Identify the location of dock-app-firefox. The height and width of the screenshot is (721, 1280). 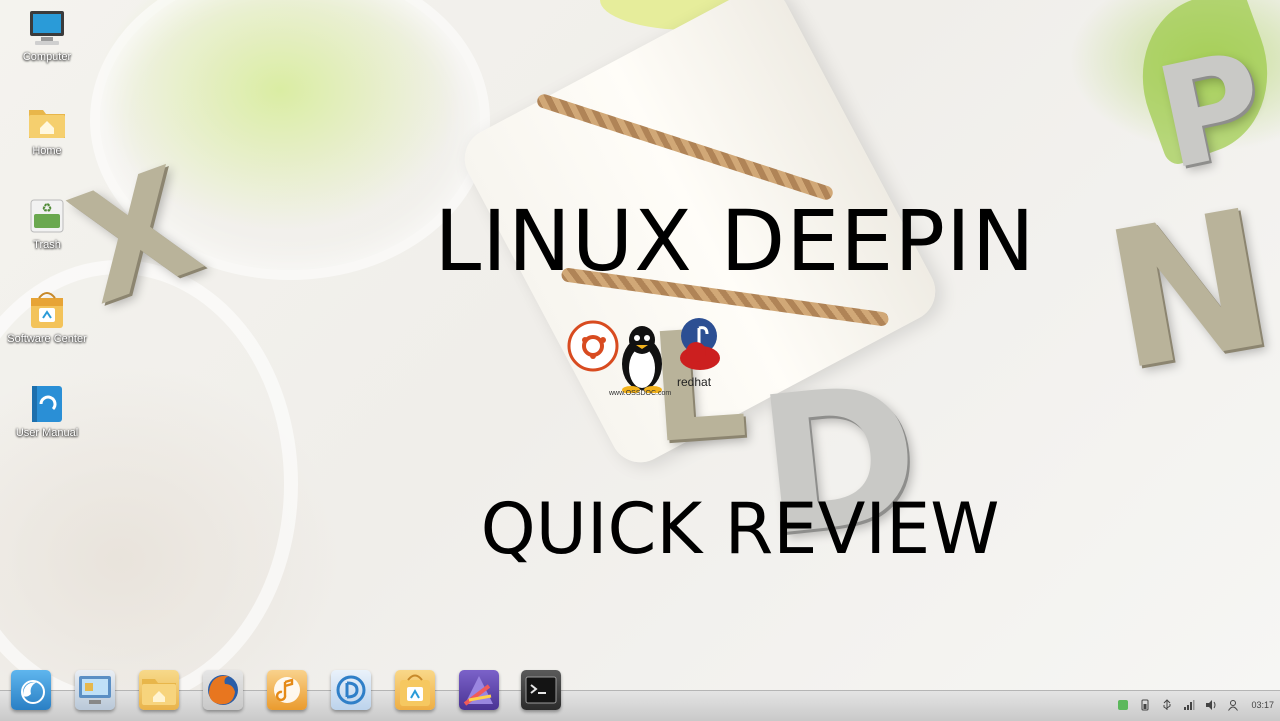
(223, 690).